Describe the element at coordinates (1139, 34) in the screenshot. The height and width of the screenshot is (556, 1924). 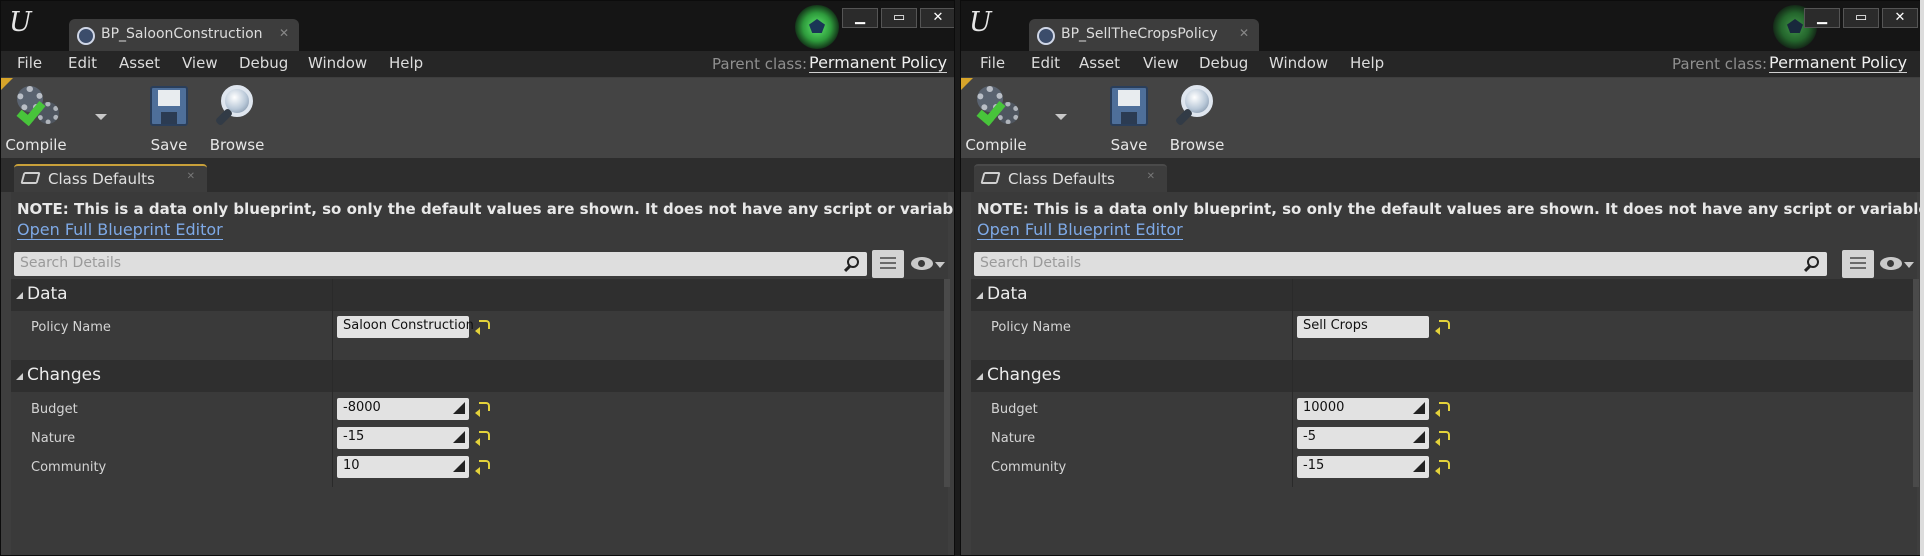
I see `document-tab-title: BP_SellTheCropsPolicy` at that location.